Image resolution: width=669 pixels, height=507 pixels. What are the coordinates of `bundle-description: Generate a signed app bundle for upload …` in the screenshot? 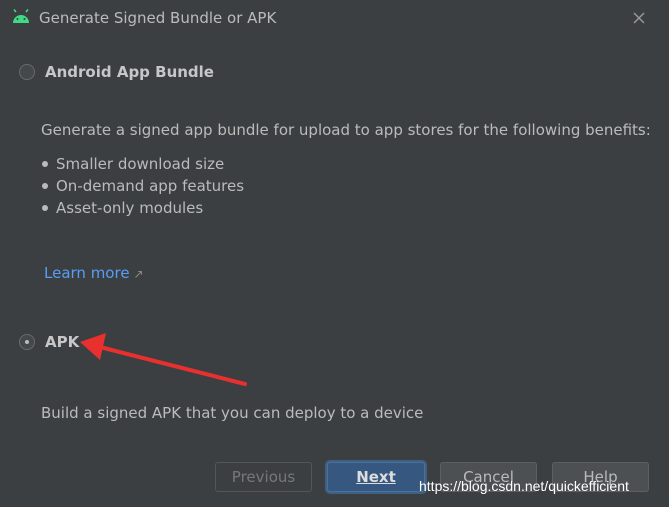 It's located at (346, 130).